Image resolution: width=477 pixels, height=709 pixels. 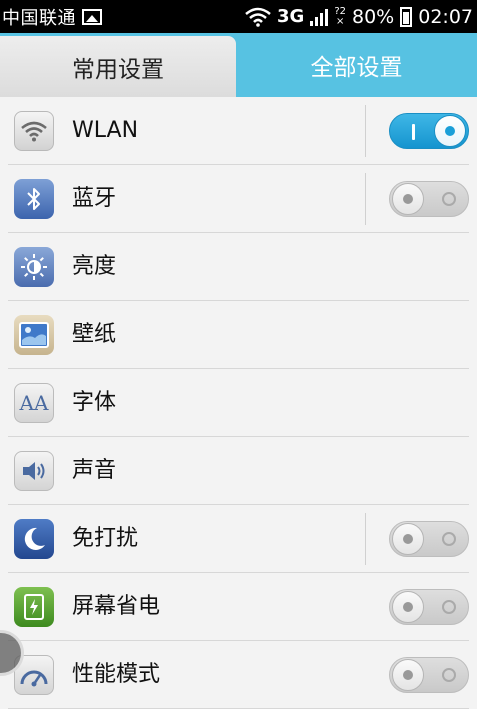 I want to click on speaker-icon, so click(x=34, y=471).